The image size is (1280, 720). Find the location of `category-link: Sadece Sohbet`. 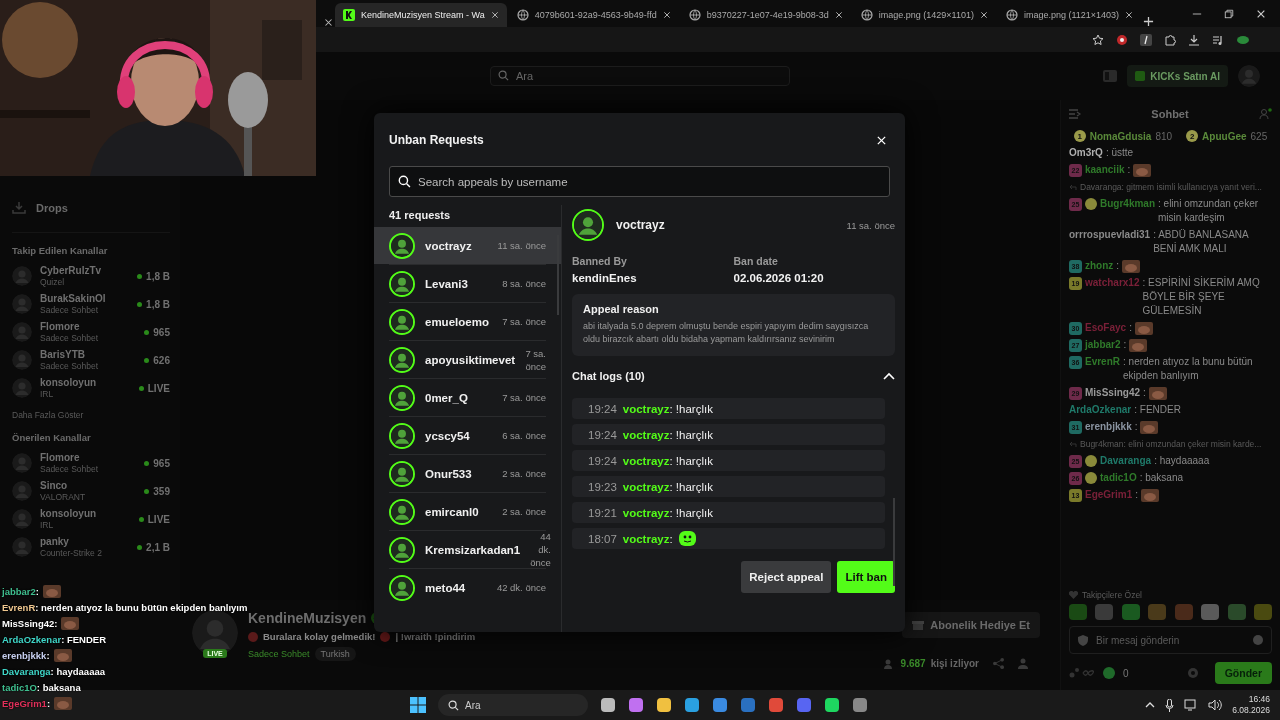

category-link: Sadece Sohbet is located at coordinates (279, 654).